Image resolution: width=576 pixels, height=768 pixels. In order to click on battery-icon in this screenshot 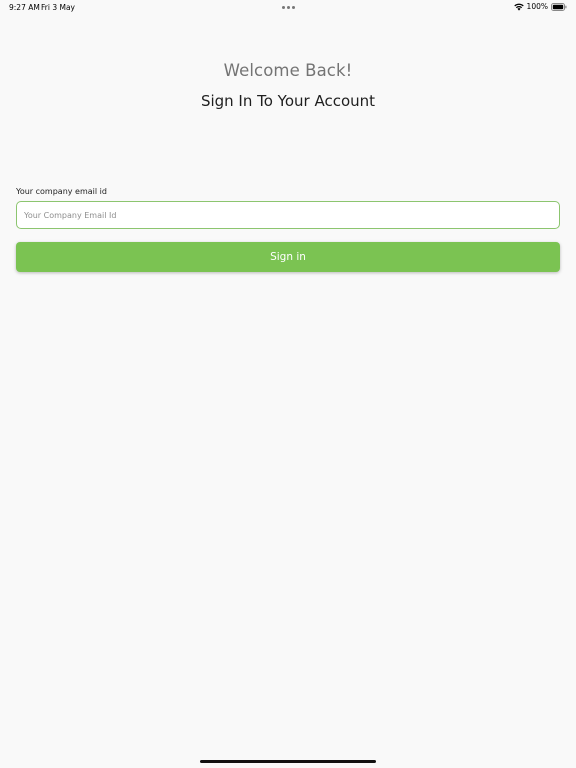, I will do `click(559, 6)`.